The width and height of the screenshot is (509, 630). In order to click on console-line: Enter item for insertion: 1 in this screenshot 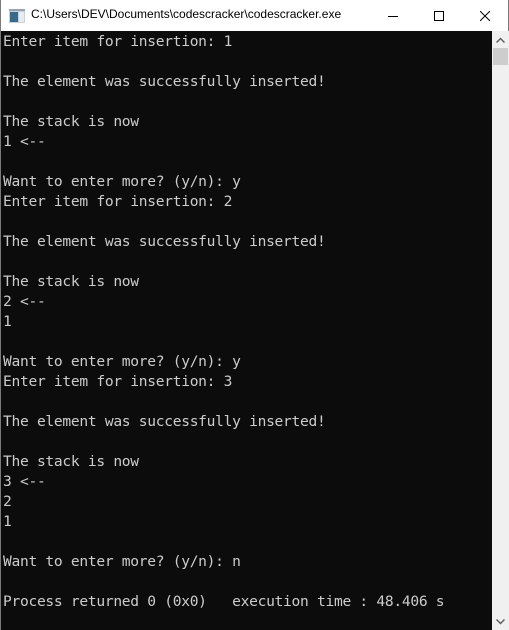, I will do `click(118, 41)`.